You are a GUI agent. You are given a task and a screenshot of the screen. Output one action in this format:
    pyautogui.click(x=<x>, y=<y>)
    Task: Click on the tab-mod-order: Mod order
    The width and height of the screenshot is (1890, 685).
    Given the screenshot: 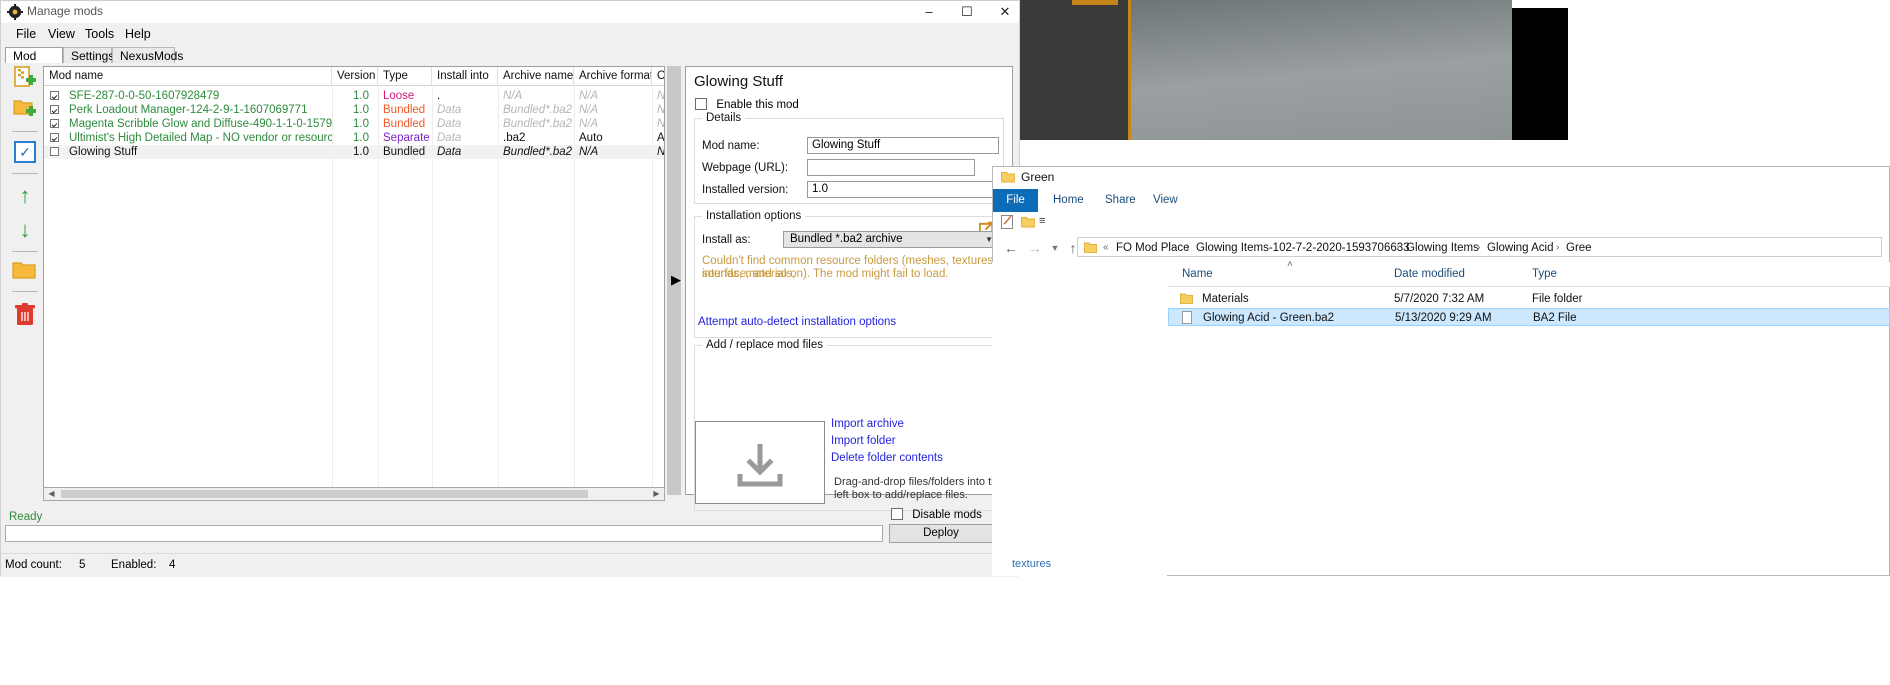 What is the action you would take?
    pyautogui.click(x=34, y=63)
    